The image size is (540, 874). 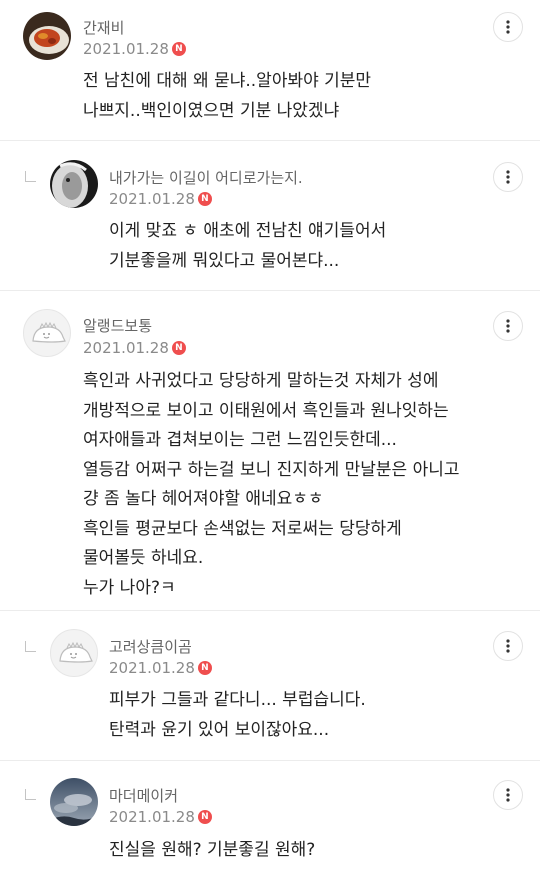 I want to click on comment-line: 걍 좀 놀다 헤어져야할 애네요ㅎㅎ, so click(x=203, y=499).